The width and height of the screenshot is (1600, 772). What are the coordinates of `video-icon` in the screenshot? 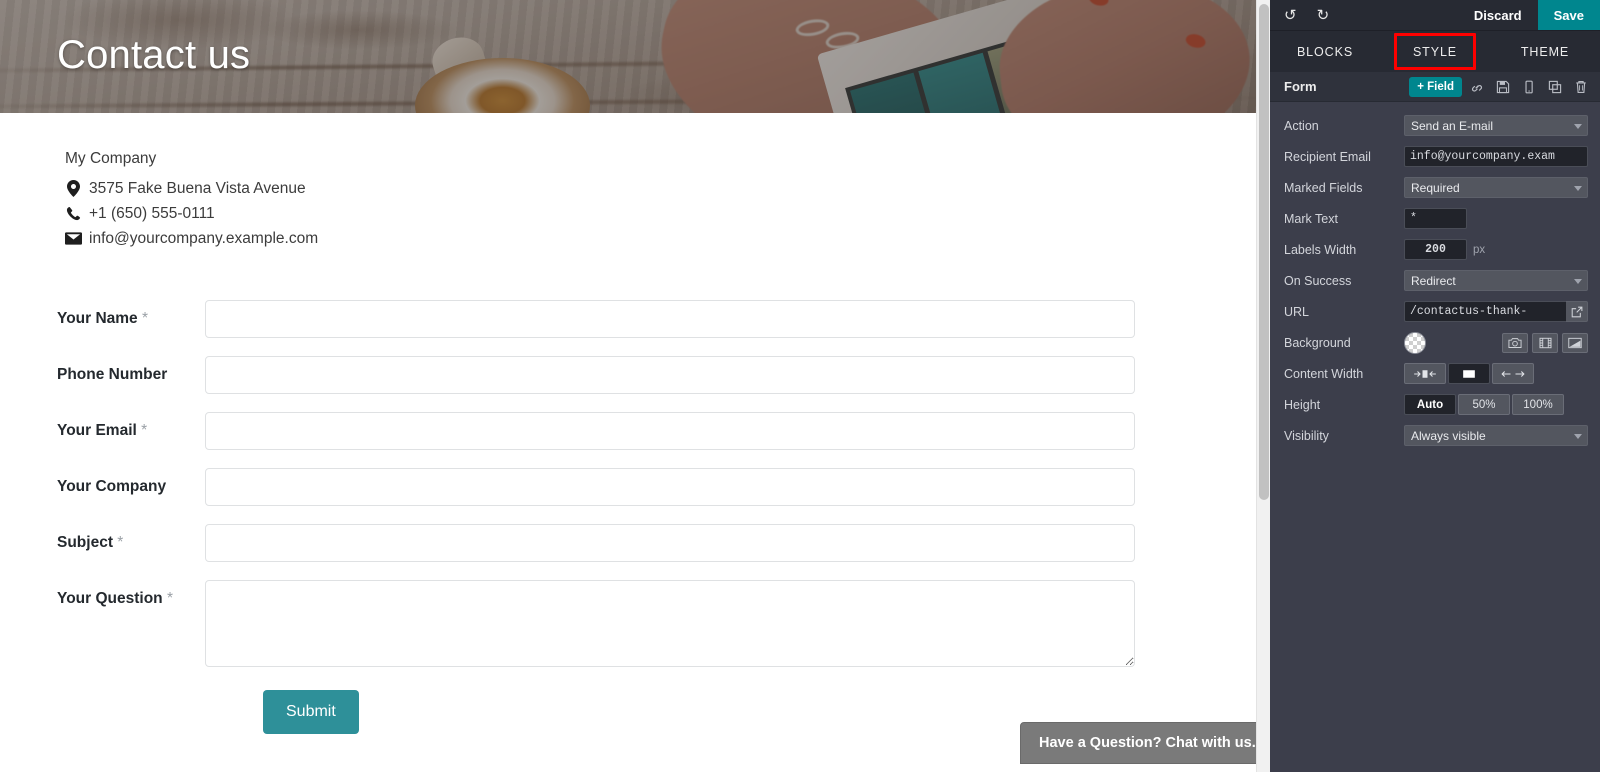 It's located at (1545, 342).